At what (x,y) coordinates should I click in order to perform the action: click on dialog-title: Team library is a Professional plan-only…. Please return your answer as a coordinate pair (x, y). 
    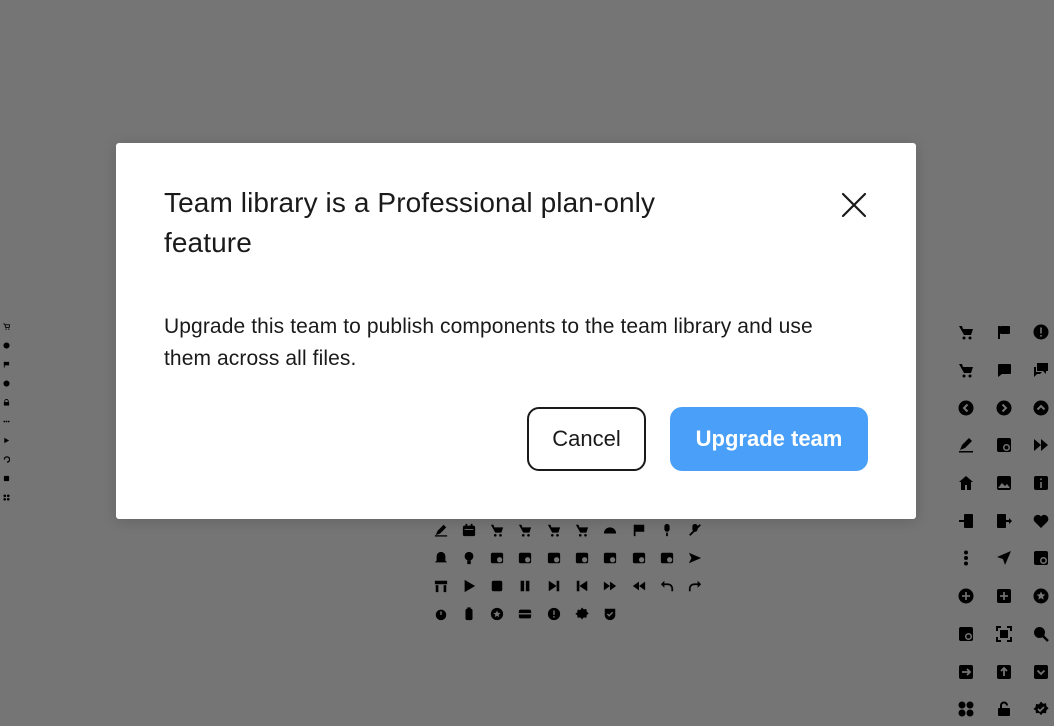
    Looking at the image, I should click on (410, 222).